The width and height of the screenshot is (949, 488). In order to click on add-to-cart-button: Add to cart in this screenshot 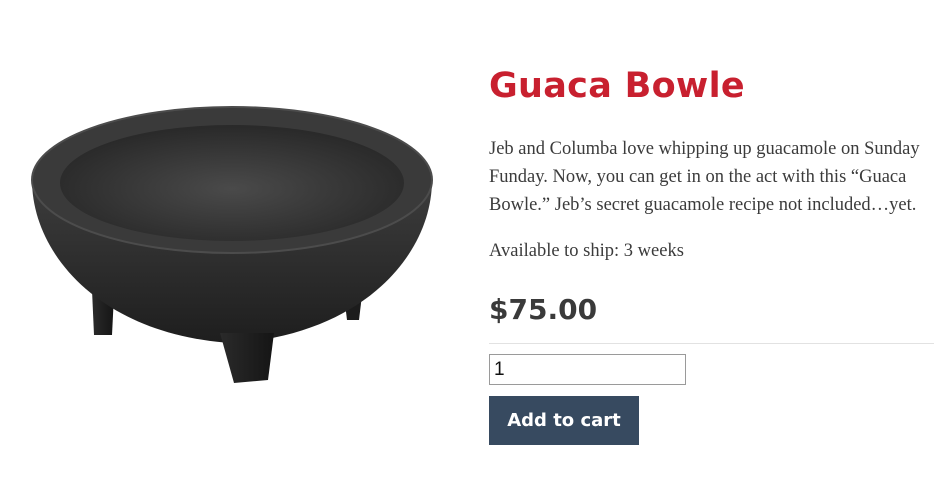, I will do `click(564, 420)`.